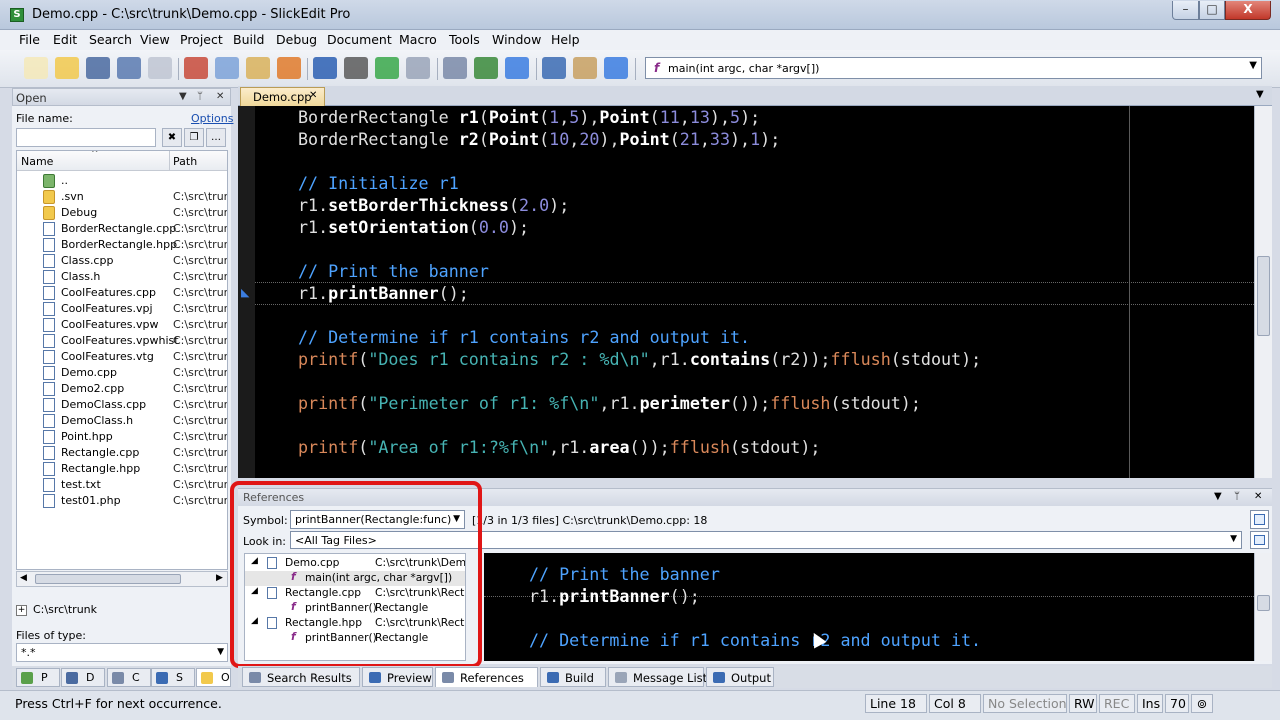 The height and width of the screenshot is (720, 1280). What do you see at coordinates (122, 421) in the screenshot?
I see `file-list-item: DemoClass.h C:\src\trunk` at bounding box center [122, 421].